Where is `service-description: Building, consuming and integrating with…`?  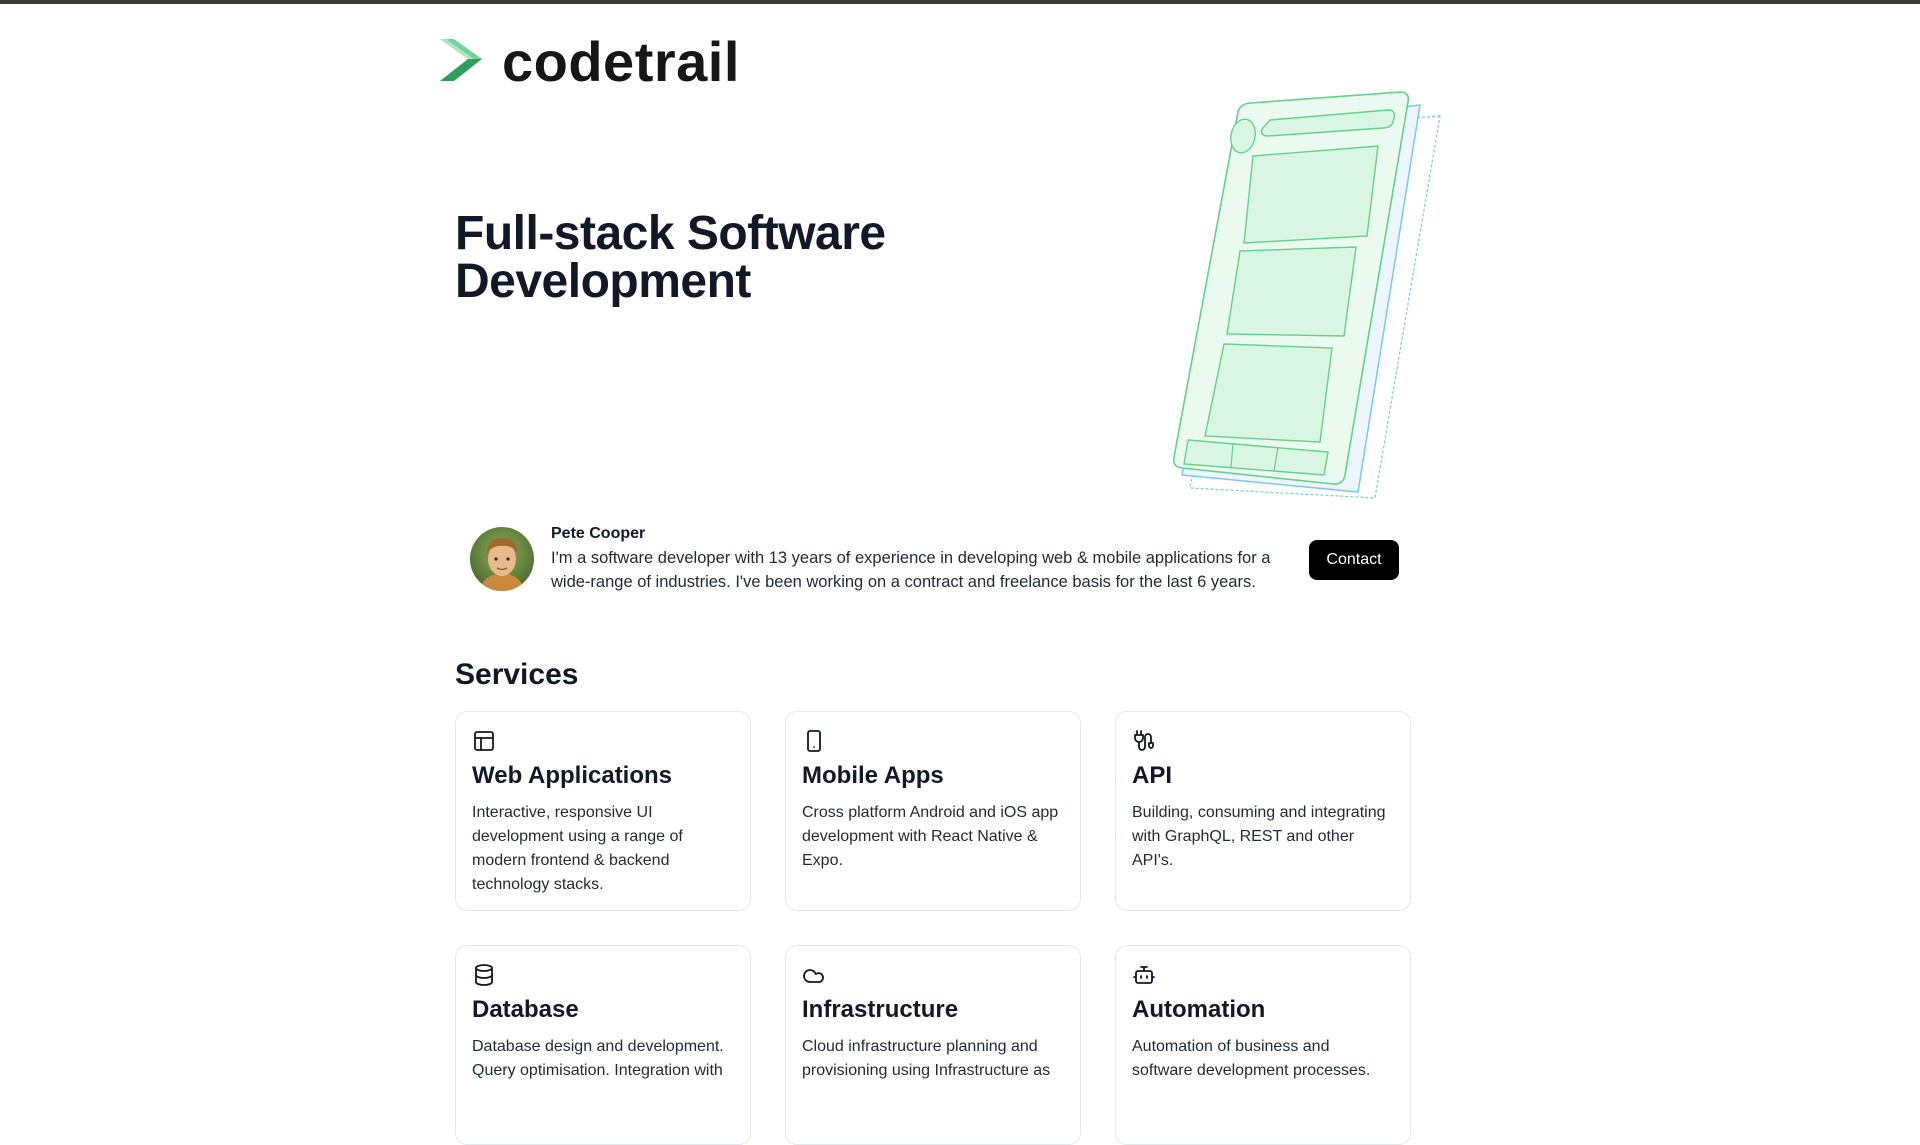 service-description: Building, consuming and integrating with… is located at coordinates (1259, 836).